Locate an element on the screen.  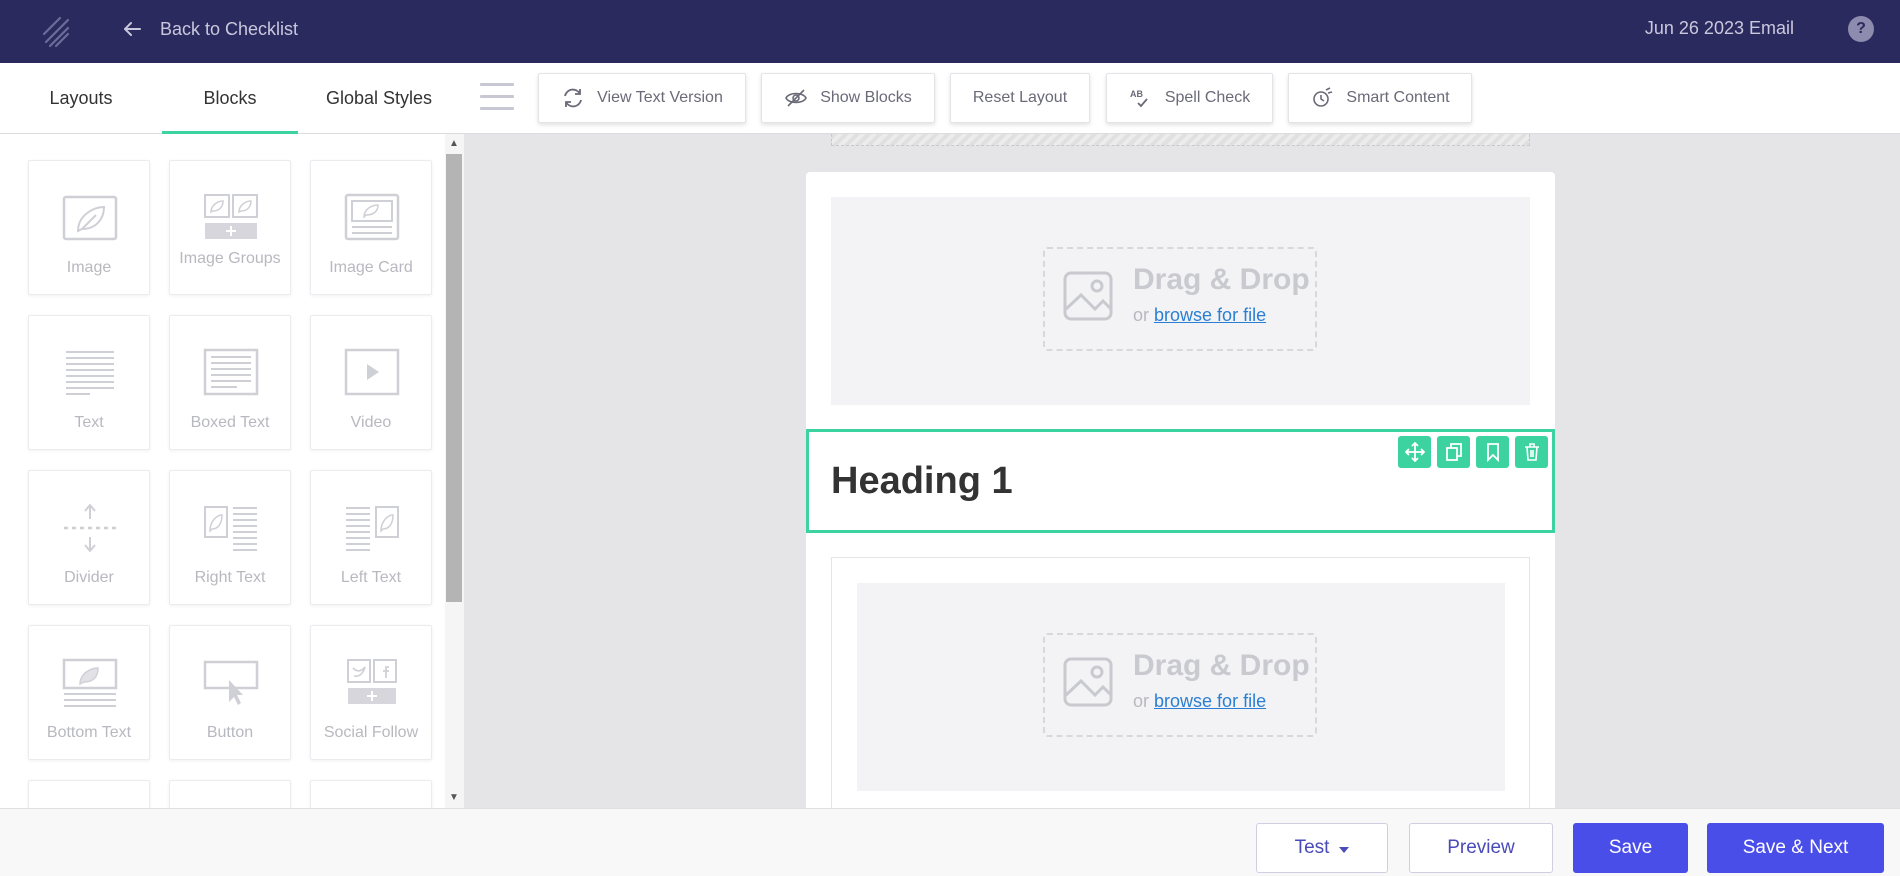
move-block-button is located at coordinates (1414, 452).